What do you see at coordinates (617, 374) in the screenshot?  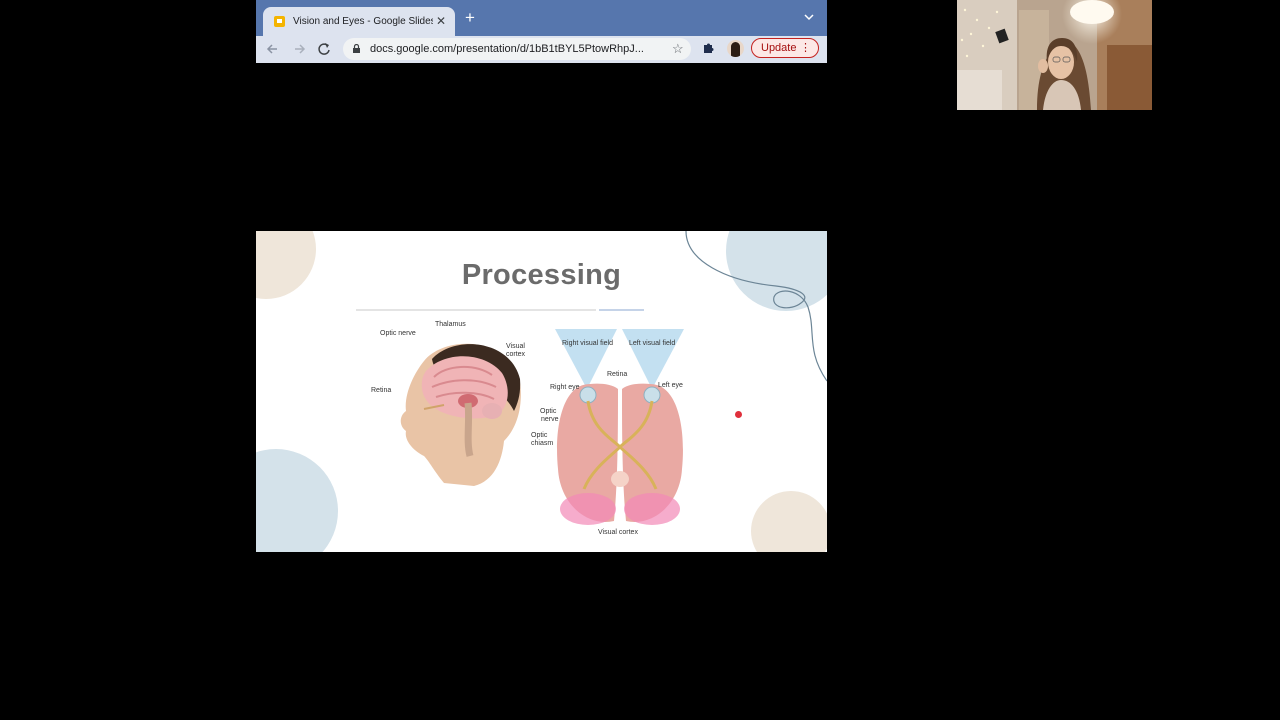 I see `label-retina-brain: Retina` at bounding box center [617, 374].